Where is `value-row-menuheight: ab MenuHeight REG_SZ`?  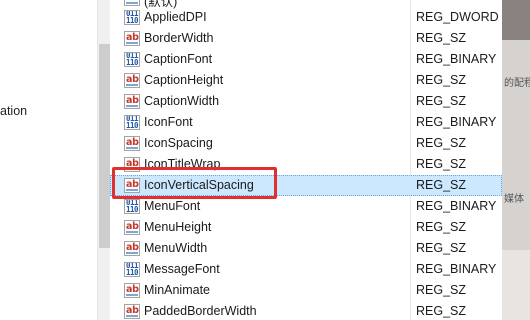 value-row-menuheight: ab MenuHeight REG_SZ is located at coordinates (306, 227).